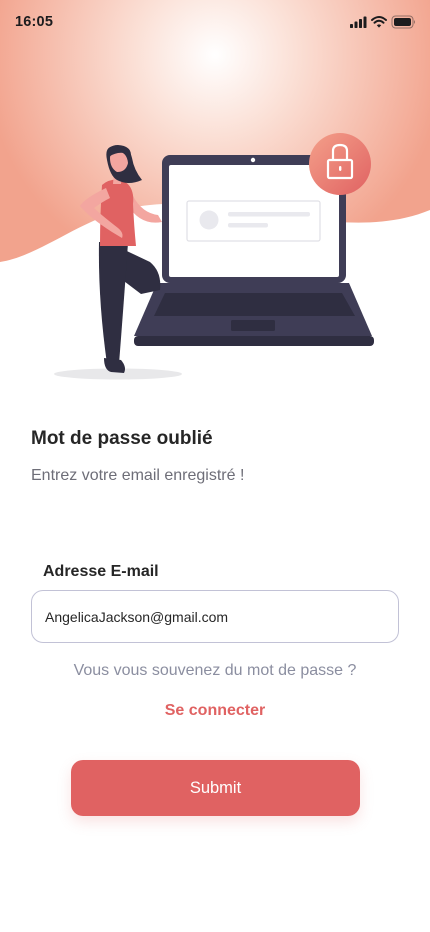 The width and height of the screenshot is (430, 932). What do you see at coordinates (215, 670) in the screenshot?
I see `remember-password-text: Vous vous souvenez du mot de passe ?` at bounding box center [215, 670].